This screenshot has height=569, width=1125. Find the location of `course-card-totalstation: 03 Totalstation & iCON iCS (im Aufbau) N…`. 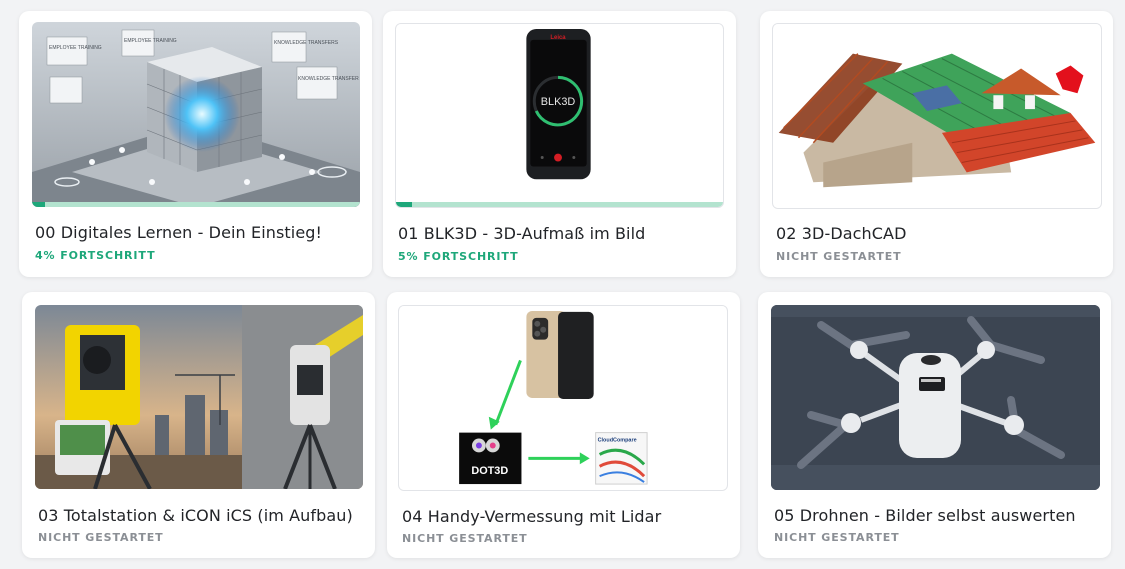

course-card-totalstation: 03 Totalstation & iCON iCS (im Aufbau) N… is located at coordinates (198, 425).